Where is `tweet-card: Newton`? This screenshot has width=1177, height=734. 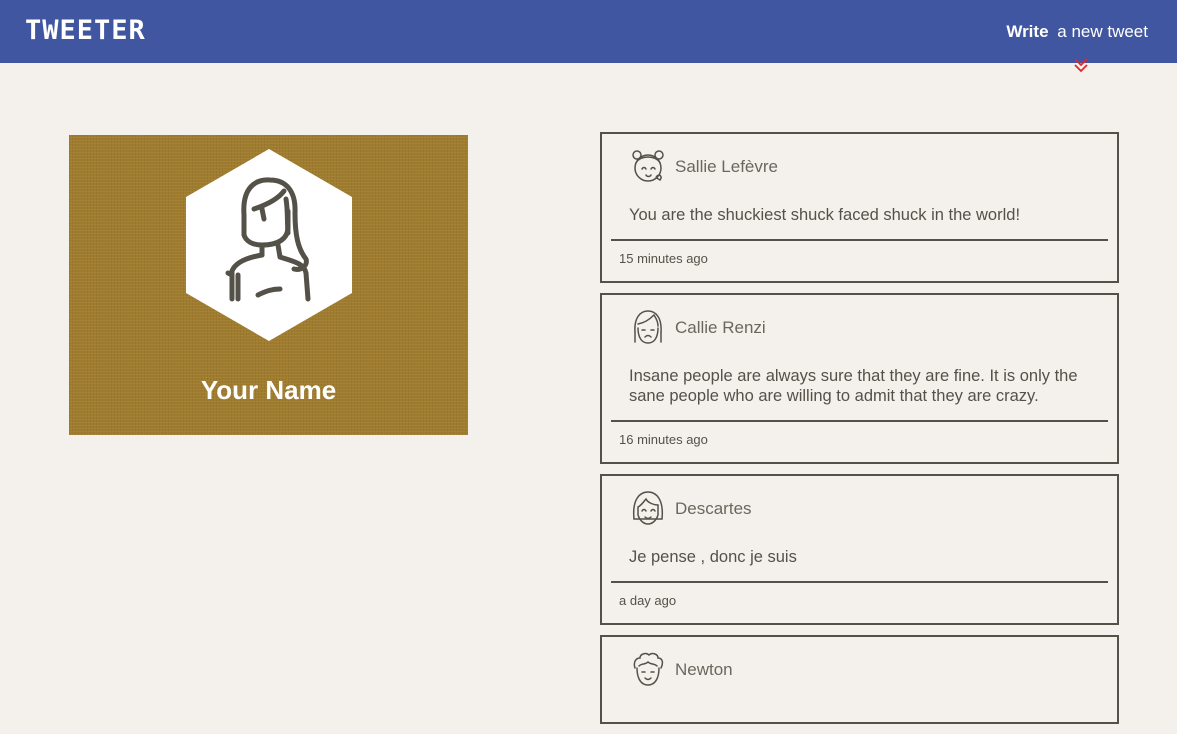 tweet-card: Newton is located at coordinates (859, 679).